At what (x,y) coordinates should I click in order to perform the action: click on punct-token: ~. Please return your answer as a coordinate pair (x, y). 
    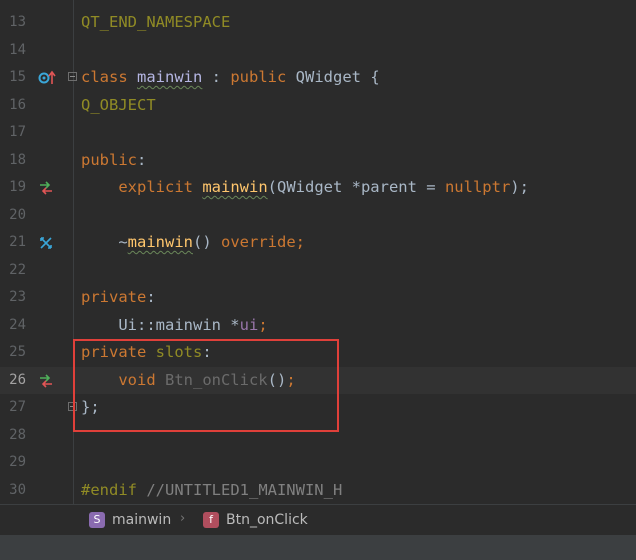
    Looking at the image, I should click on (123, 242).